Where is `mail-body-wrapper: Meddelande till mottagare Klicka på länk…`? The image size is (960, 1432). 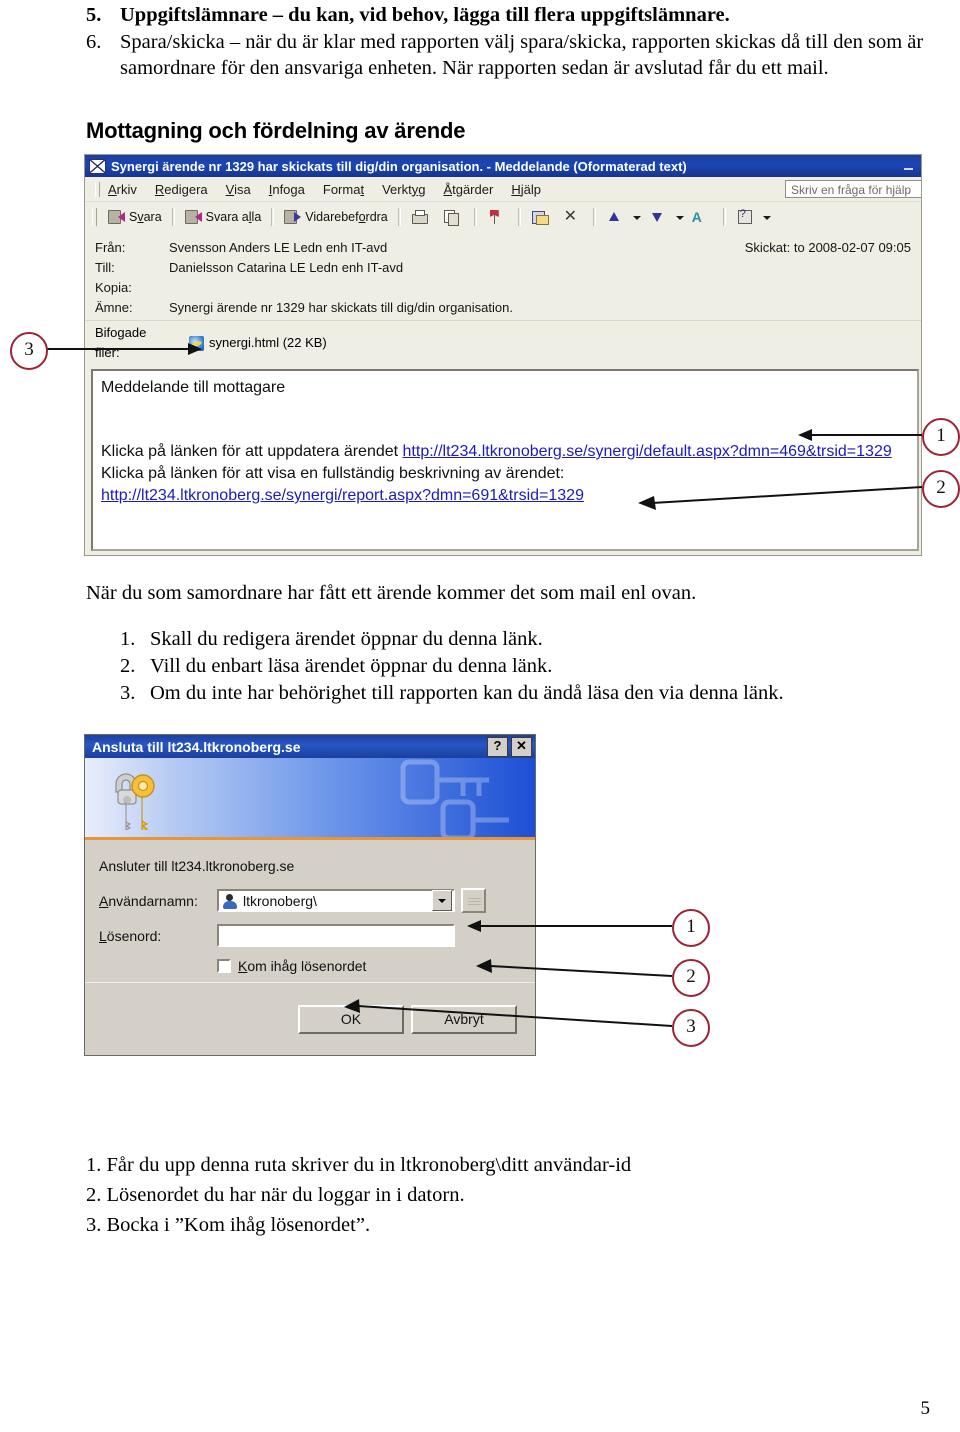
mail-body-wrapper: Meddelande till mottagare Klicka på länk… is located at coordinates (503, 460).